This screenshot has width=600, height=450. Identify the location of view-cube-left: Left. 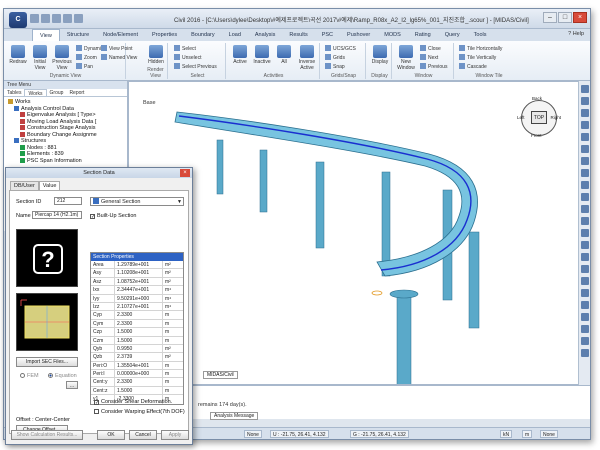
(521, 117).